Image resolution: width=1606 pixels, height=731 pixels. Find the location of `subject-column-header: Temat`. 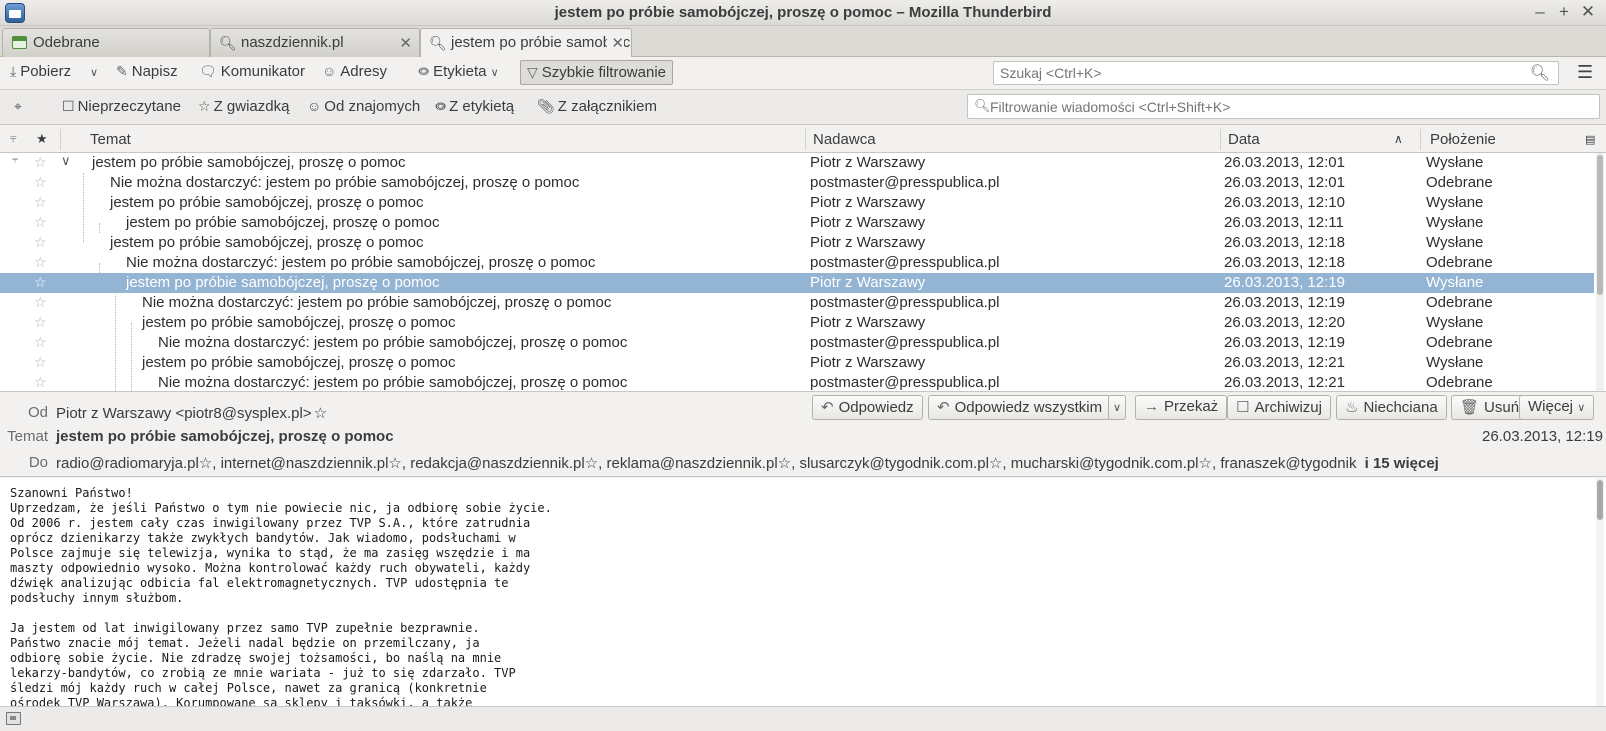

subject-column-header: Temat is located at coordinates (110, 139).